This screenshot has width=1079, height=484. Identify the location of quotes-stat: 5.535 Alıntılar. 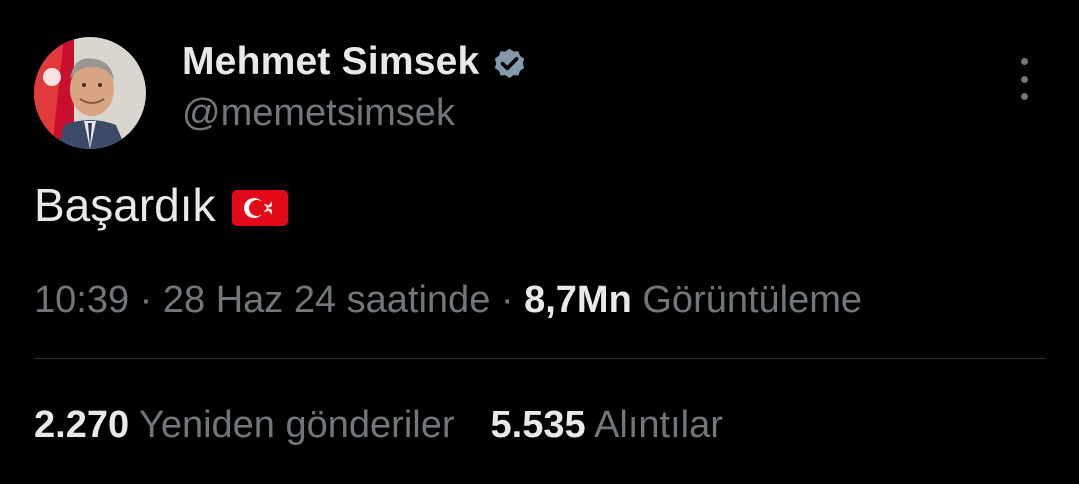
(607, 425).